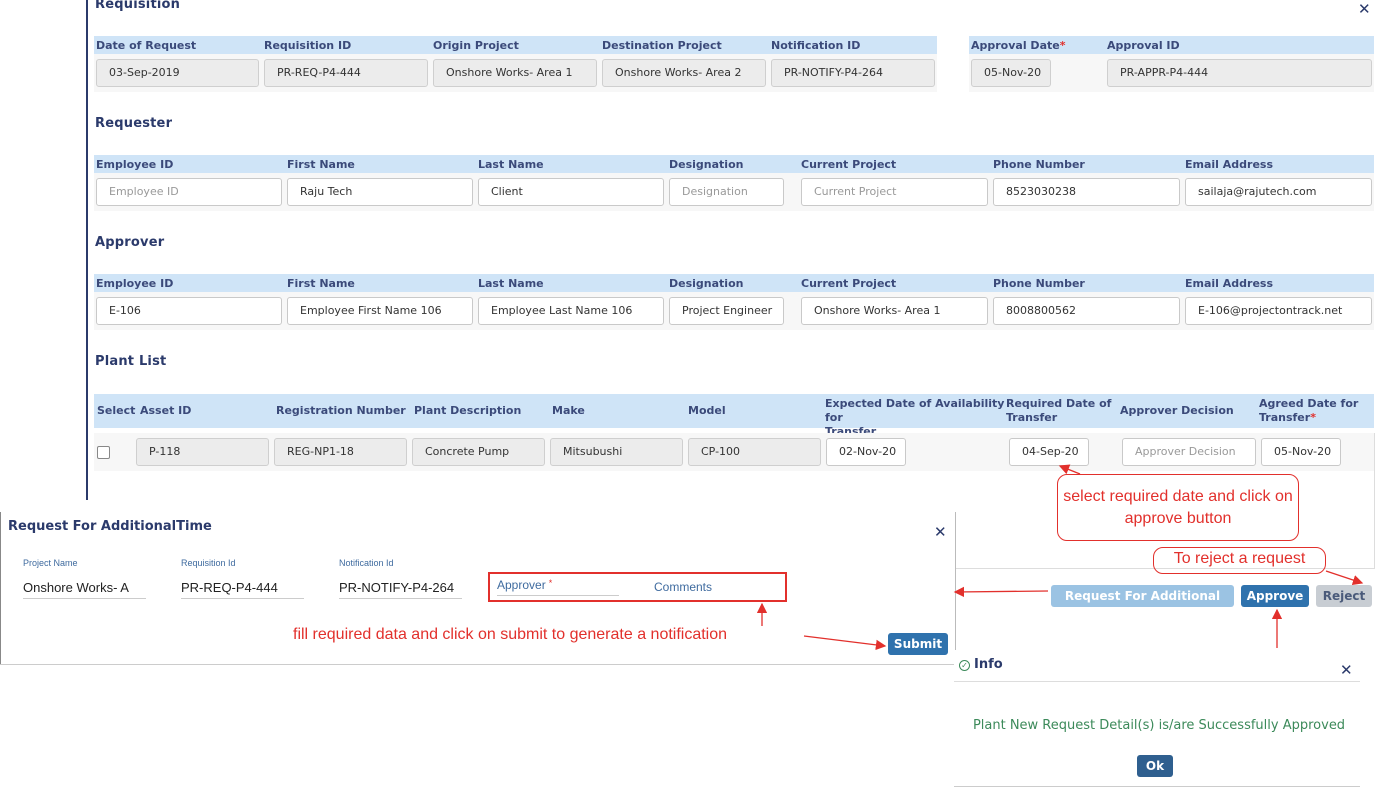 The width and height of the screenshot is (1379, 788). What do you see at coordinates (1189, 452) in the screenshot?
I see `approver-decision-input: Approver Decision` at bounding box center [1189, 452].